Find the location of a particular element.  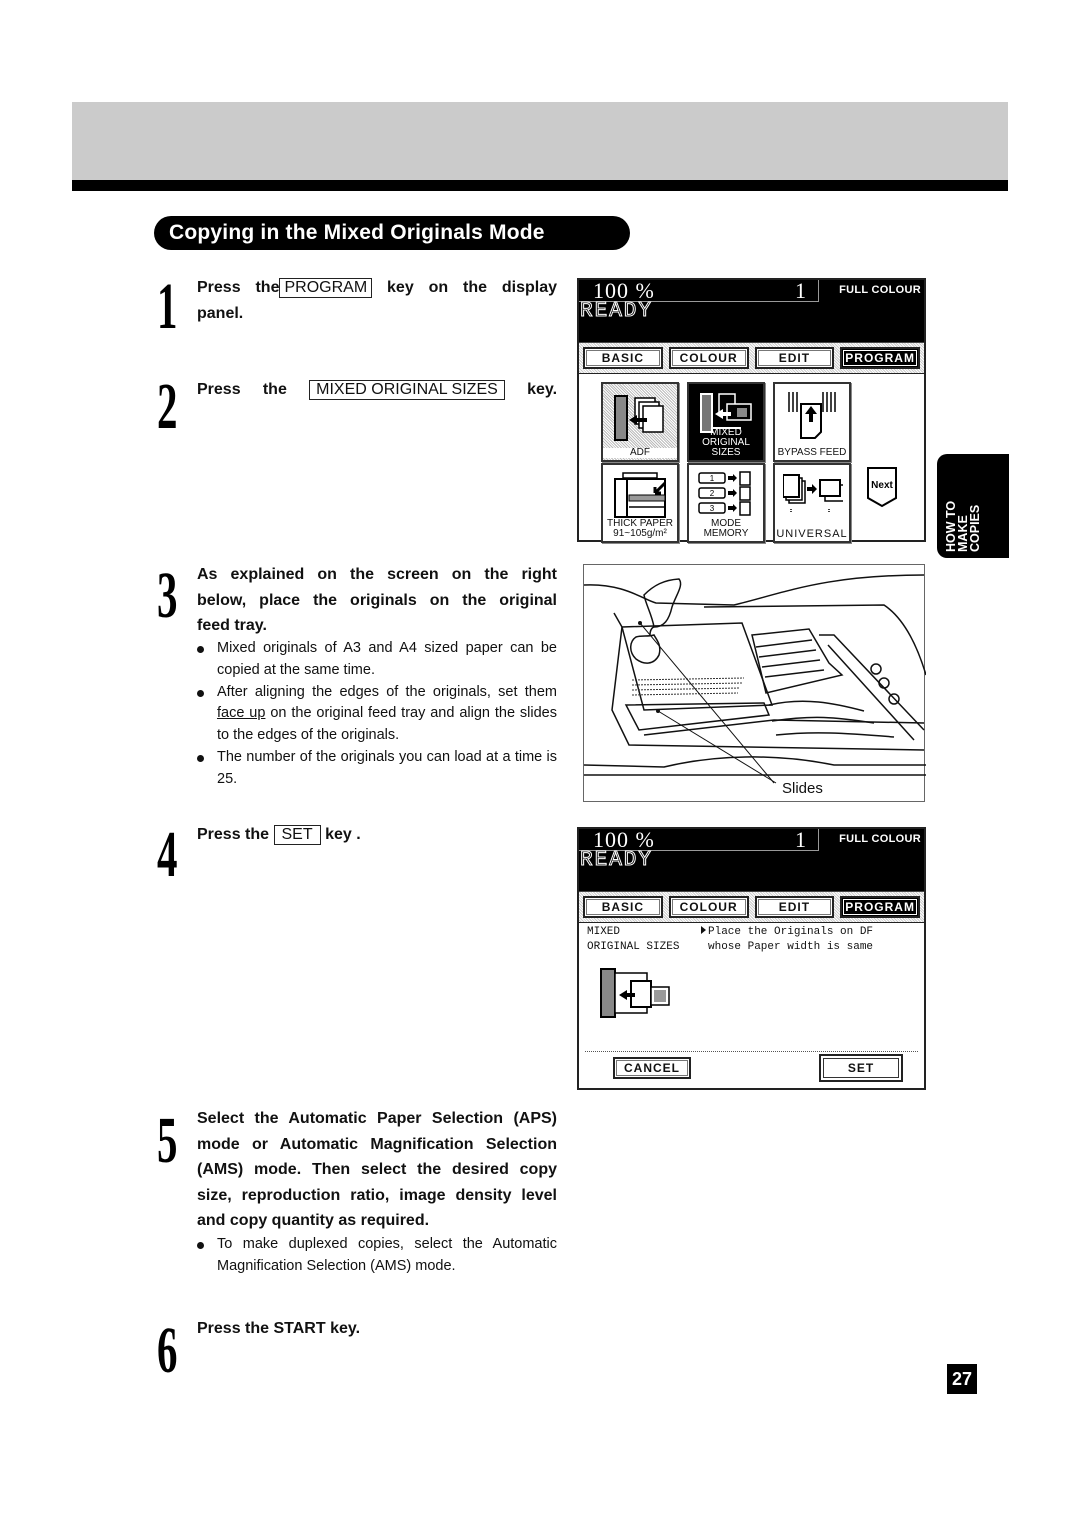

universal-icon is located at coordinates (813, 493).